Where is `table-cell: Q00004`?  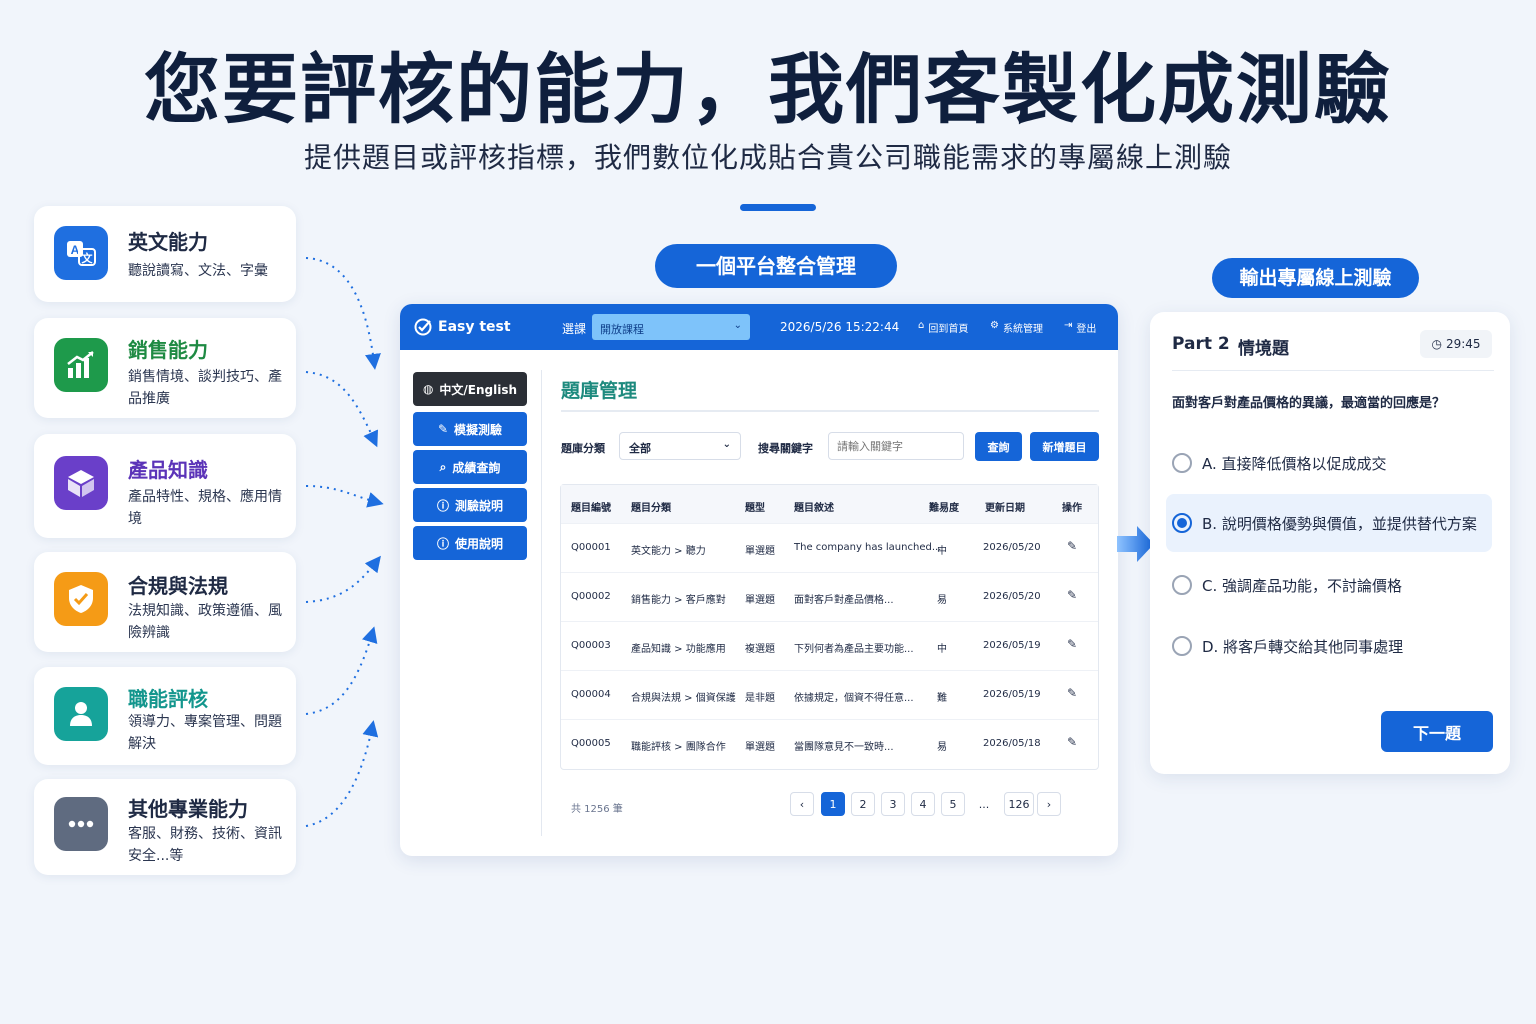 table-cell: Q00004 is located at coordinates (591, 694).